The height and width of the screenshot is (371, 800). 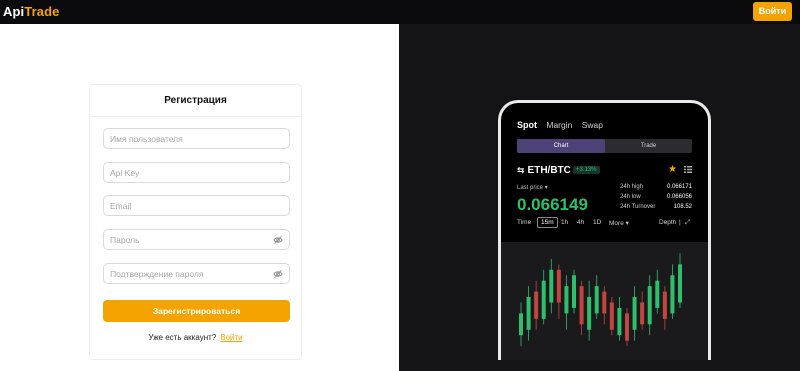 I want to click on stat-row: 24h Turnover 108.52, so click(x=656, y=209).